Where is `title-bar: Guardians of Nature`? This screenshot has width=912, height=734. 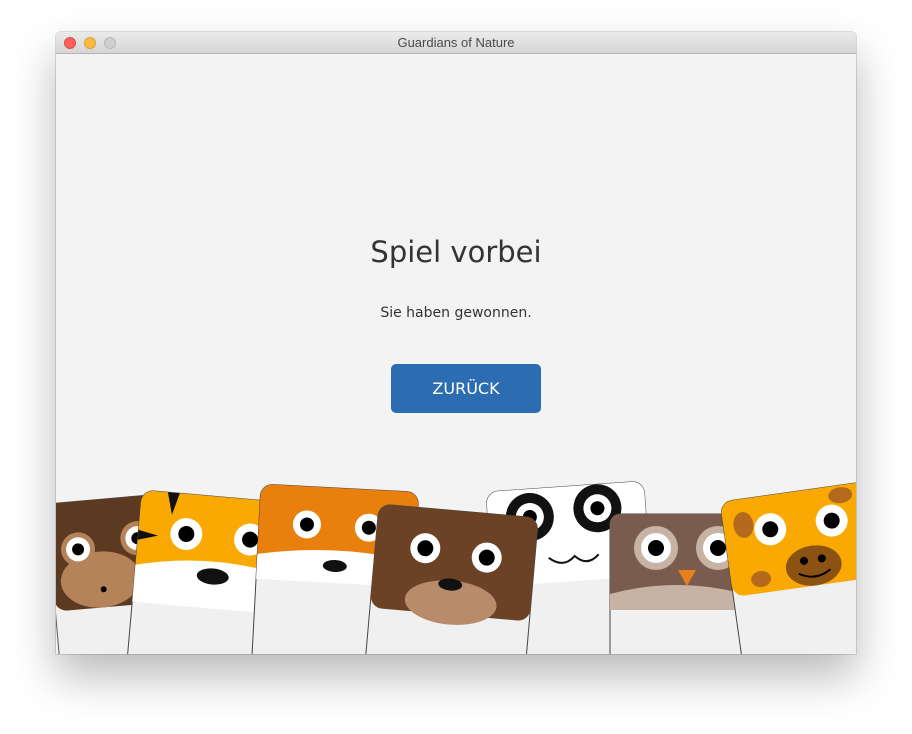 title-bar: Guardians of Nature is located at coordinates (456, 43).